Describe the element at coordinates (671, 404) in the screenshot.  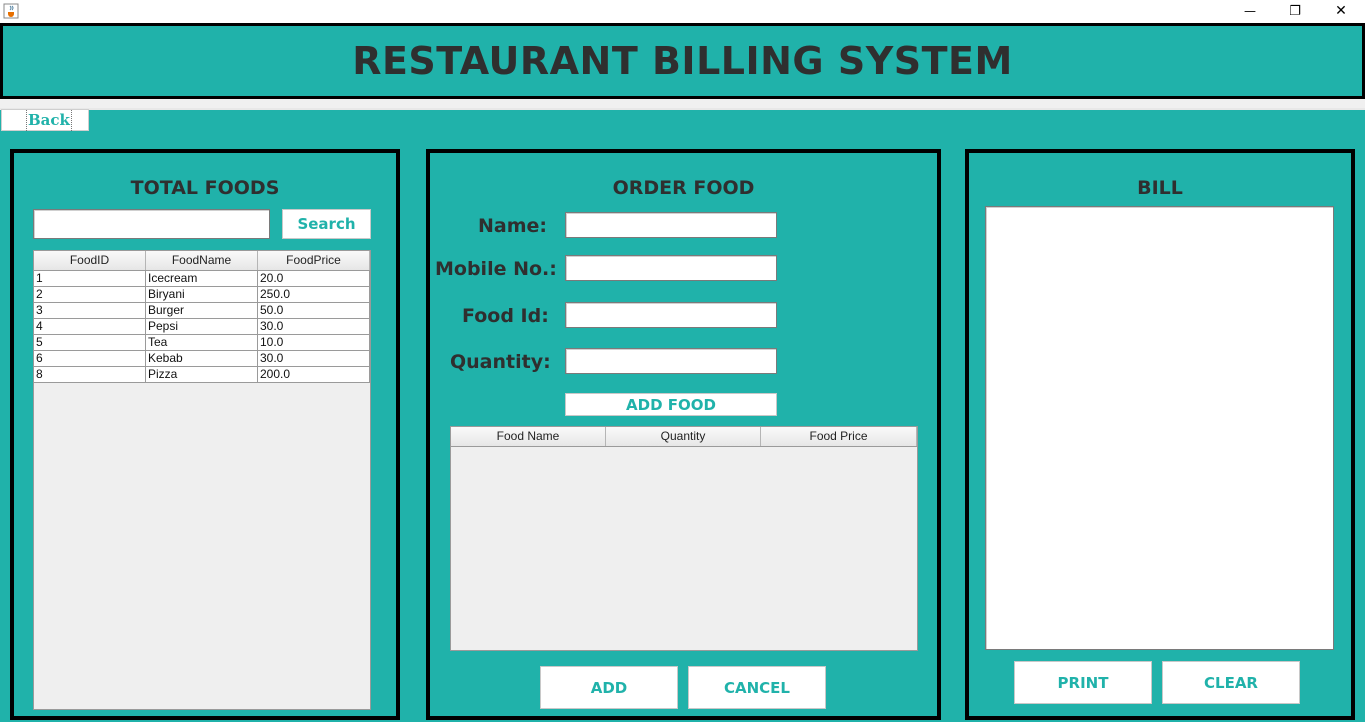
I see `add-food-button: ADD FOOD` at that location.